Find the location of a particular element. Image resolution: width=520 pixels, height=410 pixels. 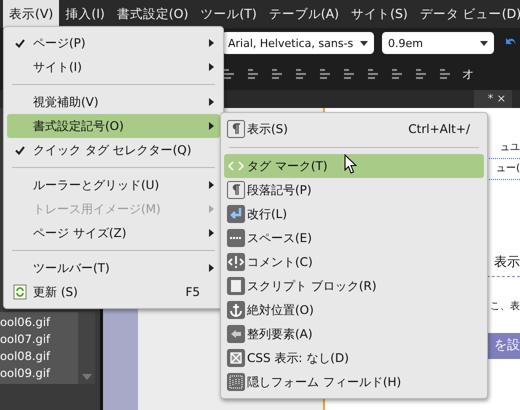

menu-bar-item: サイト(S) is located at coordinates (379, 14).